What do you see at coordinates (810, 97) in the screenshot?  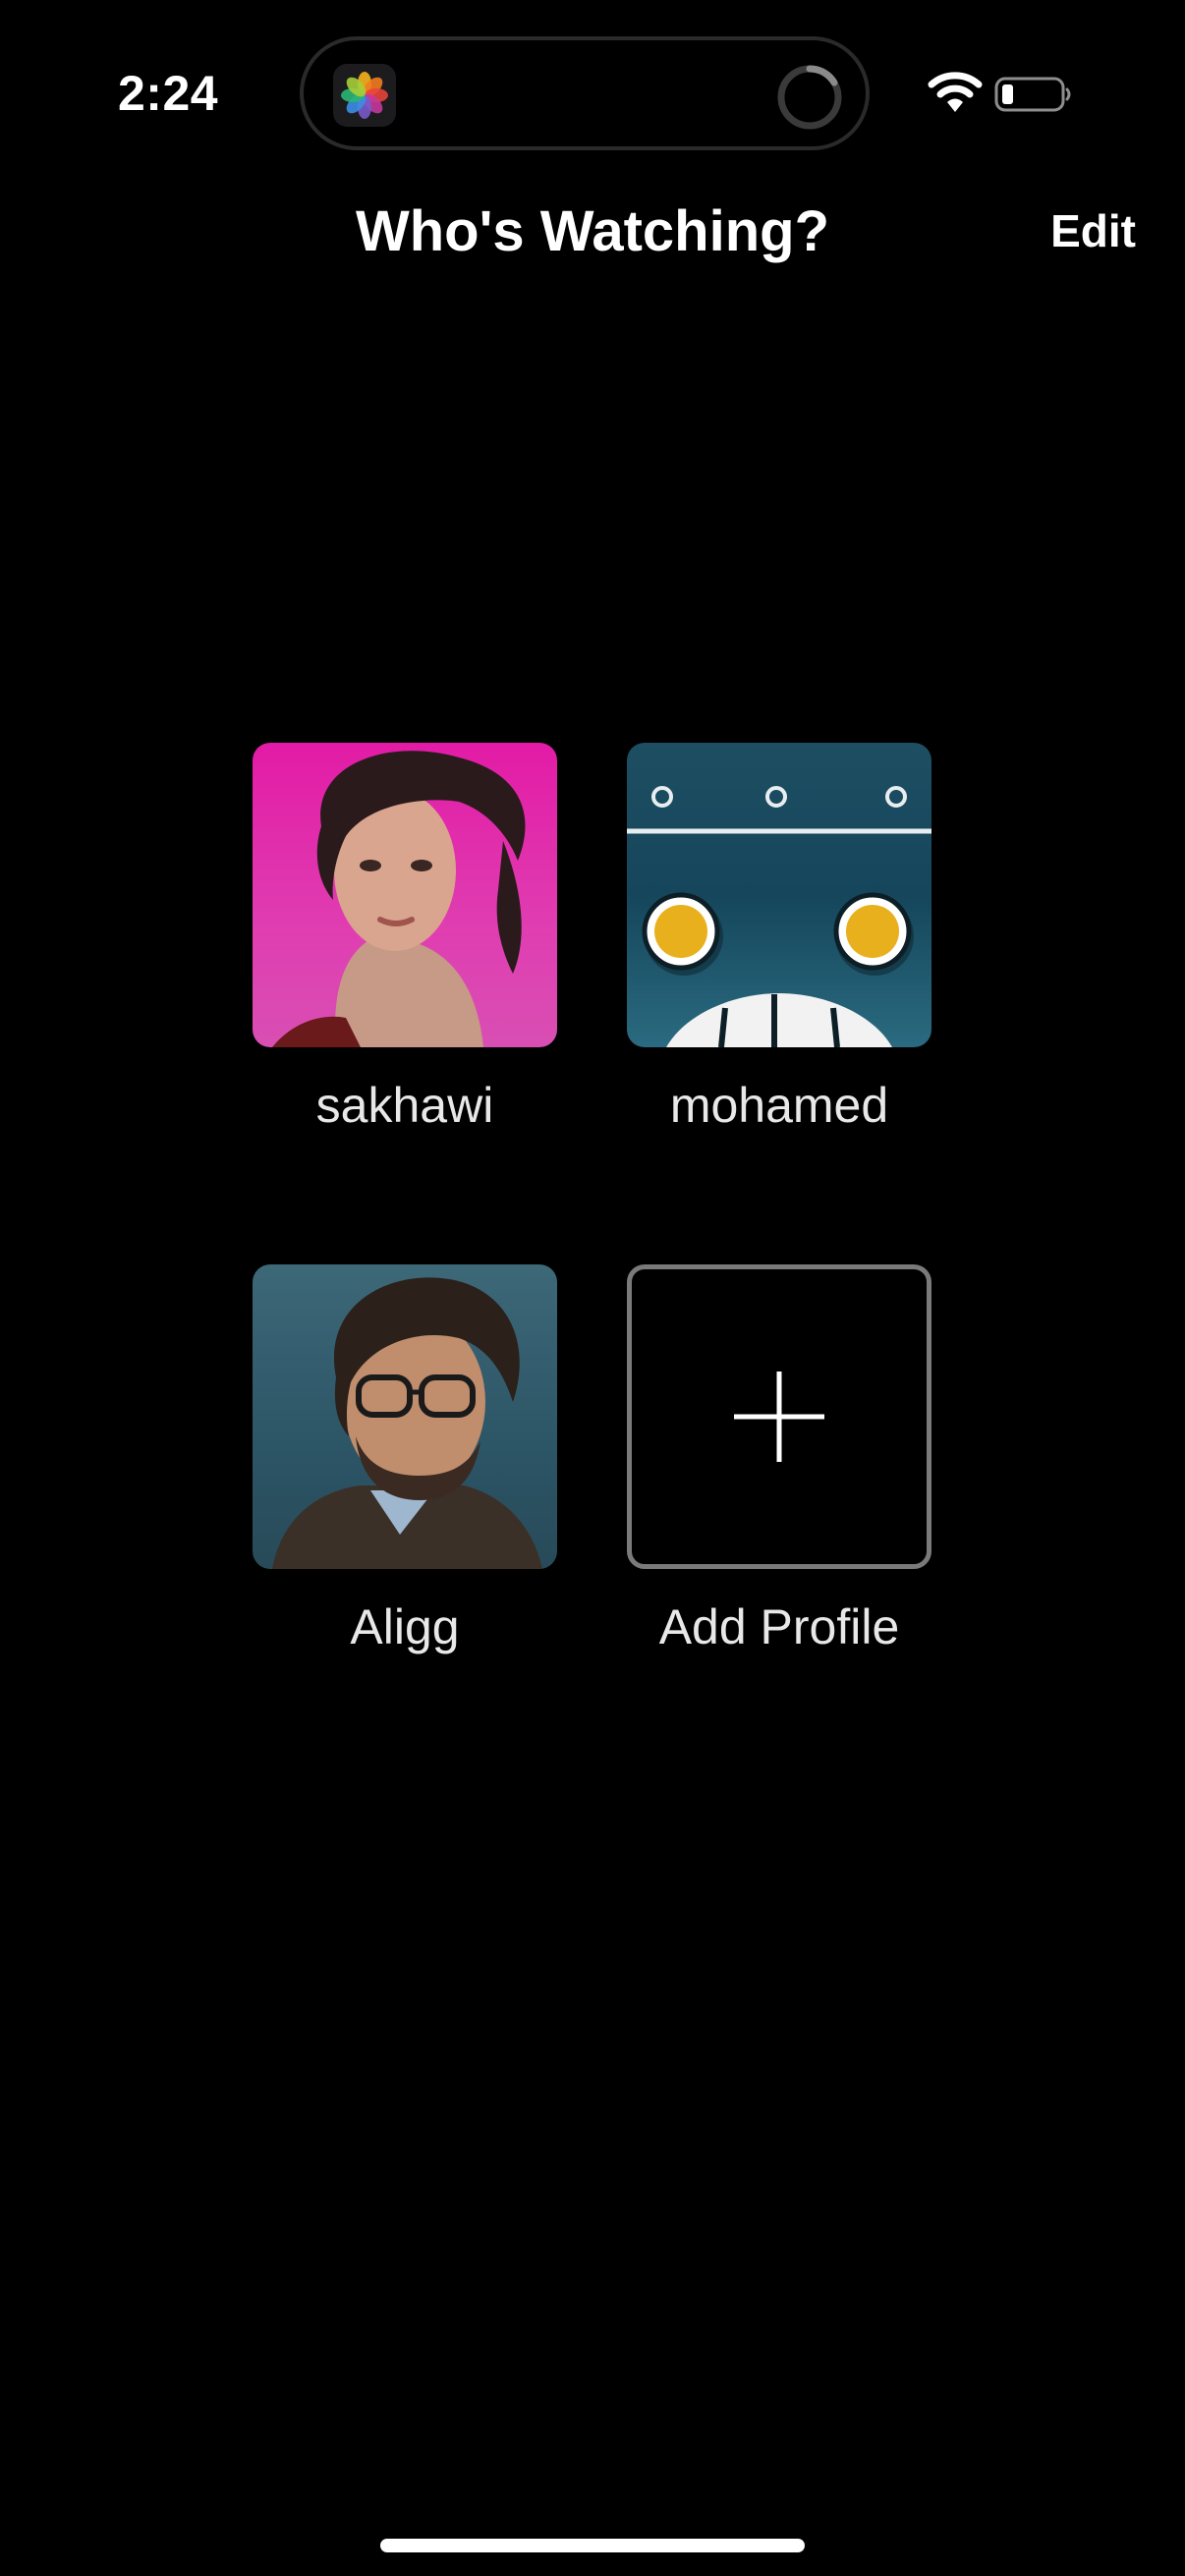 I see `loading-spinner-icon` at bounding box center [810, 97].